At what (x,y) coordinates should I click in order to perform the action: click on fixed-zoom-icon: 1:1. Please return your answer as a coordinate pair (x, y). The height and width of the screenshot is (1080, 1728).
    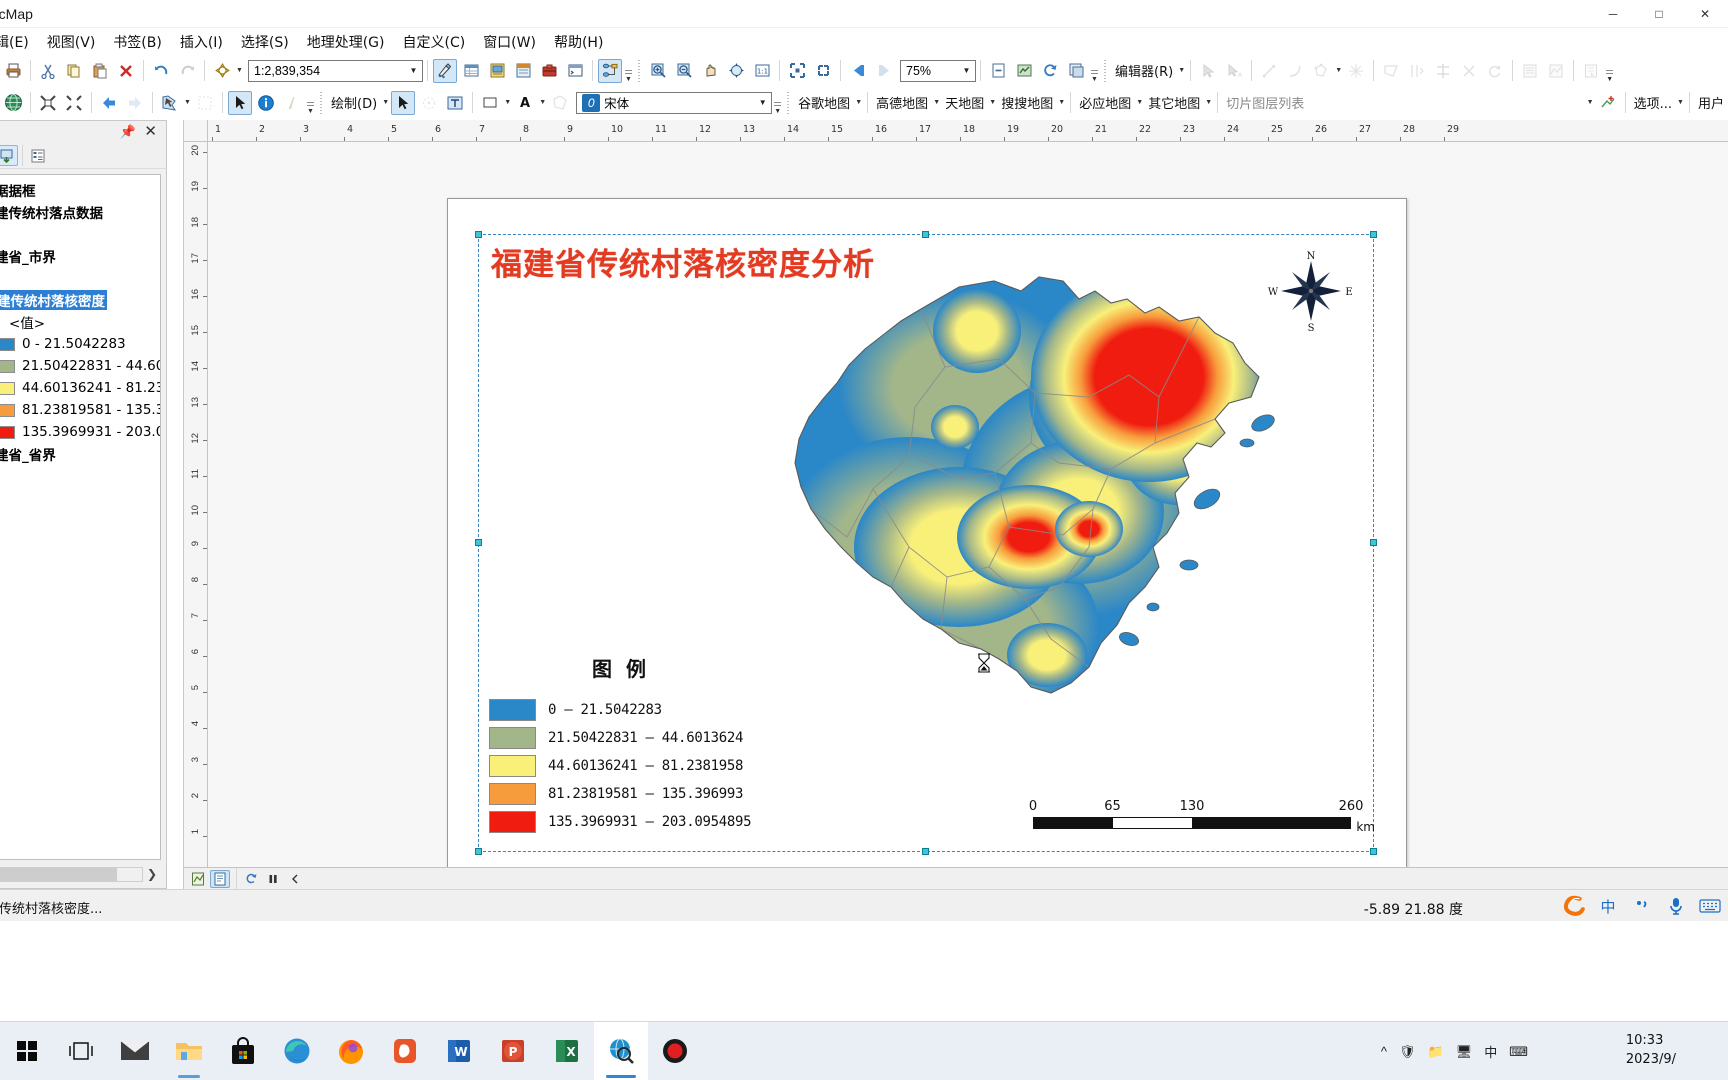
    Looking at the image, I should click on (762, 71).